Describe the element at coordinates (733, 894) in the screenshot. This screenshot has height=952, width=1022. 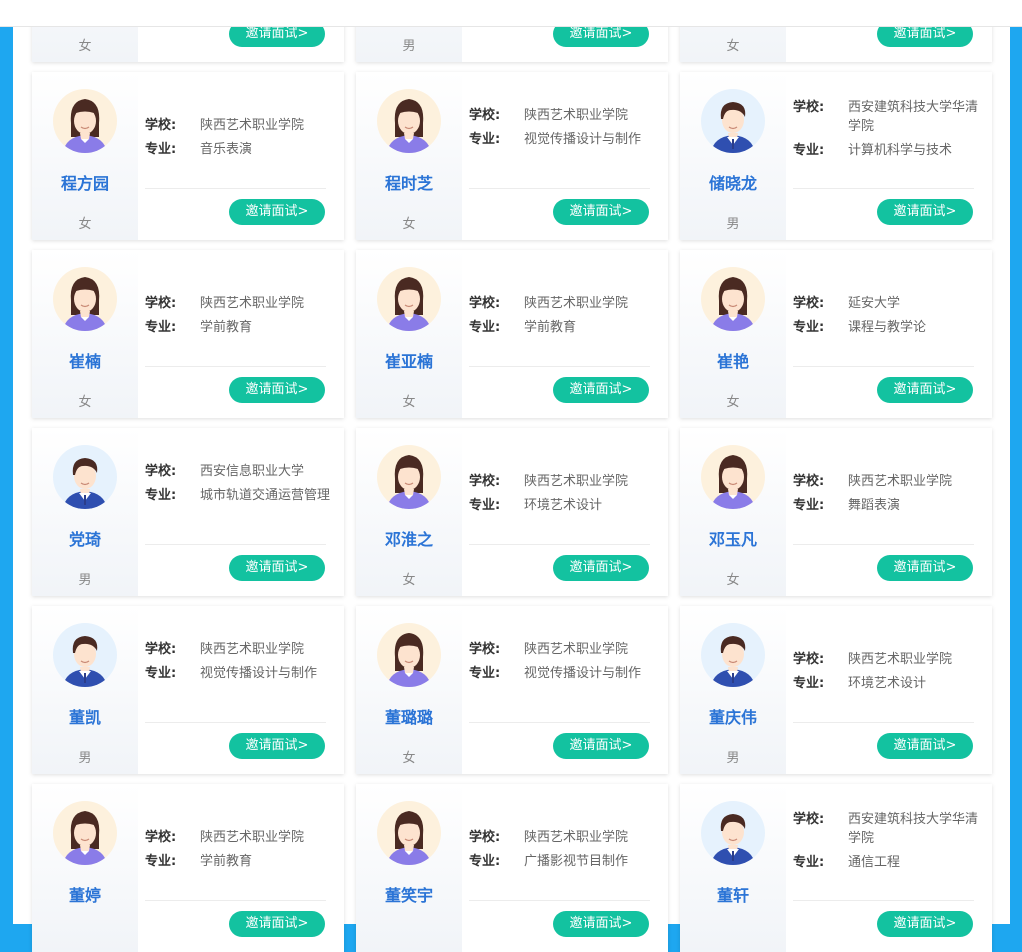
I see `candidate-name: 董轩` at that location.